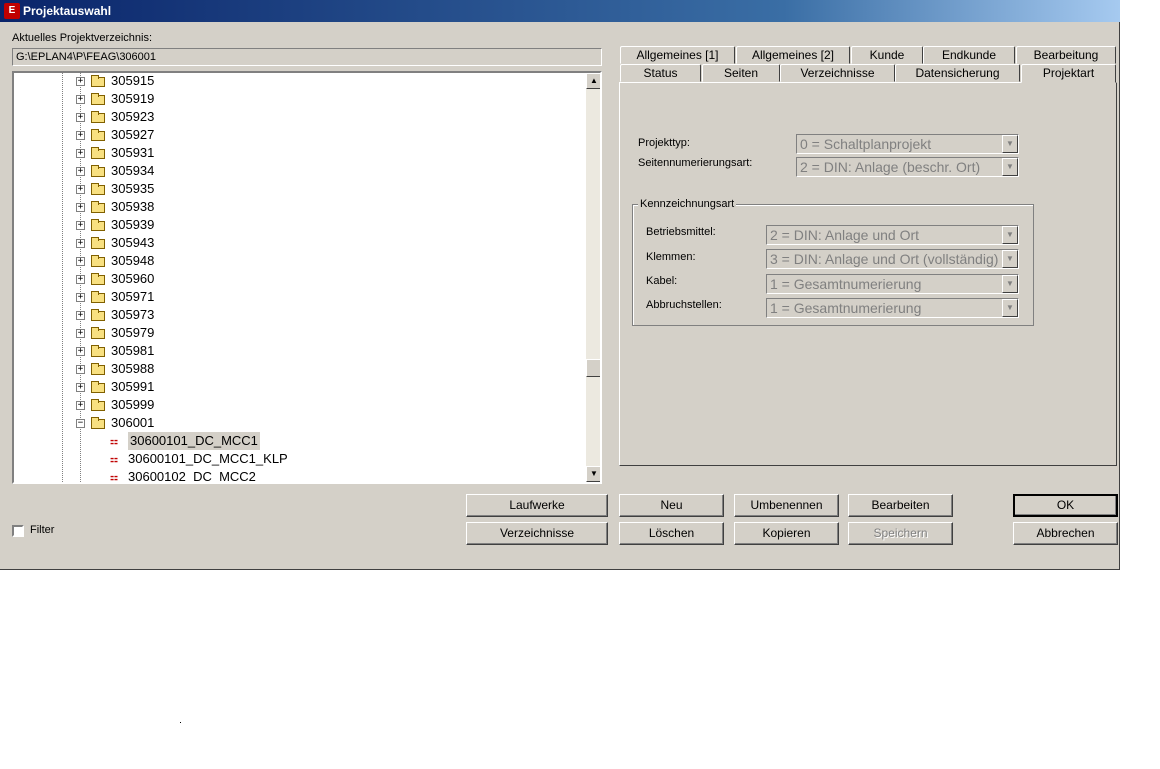 Image resolution: width=1160 pixels, height=769 pixels. Describe the element at coordinates (593, 368) in the screenshot. I see `scroll-thumb` at that location.